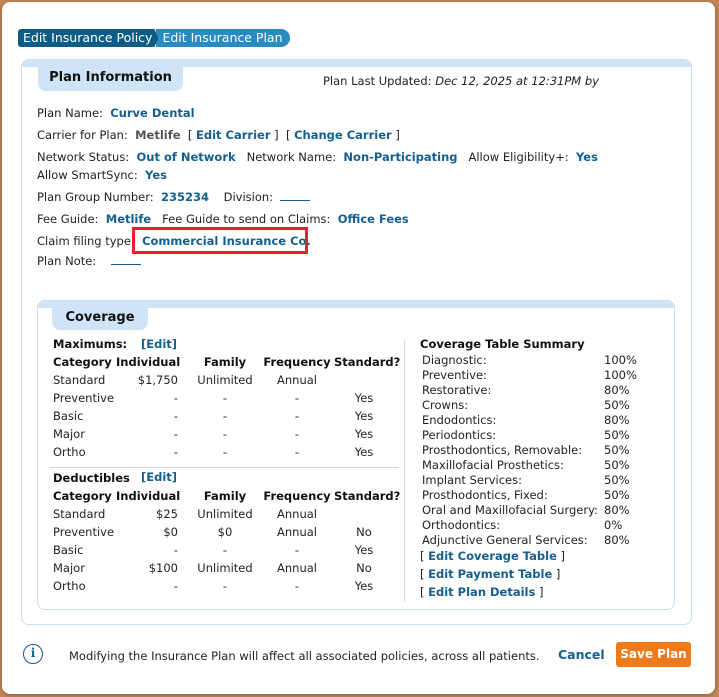 The width and height of the screenshot is (719, 697). What do you see at coordinates (102, 175) in the screenshot?
I see `smartsync-row: Allow SmartSync: Yes` at bounding box center [102, 175].